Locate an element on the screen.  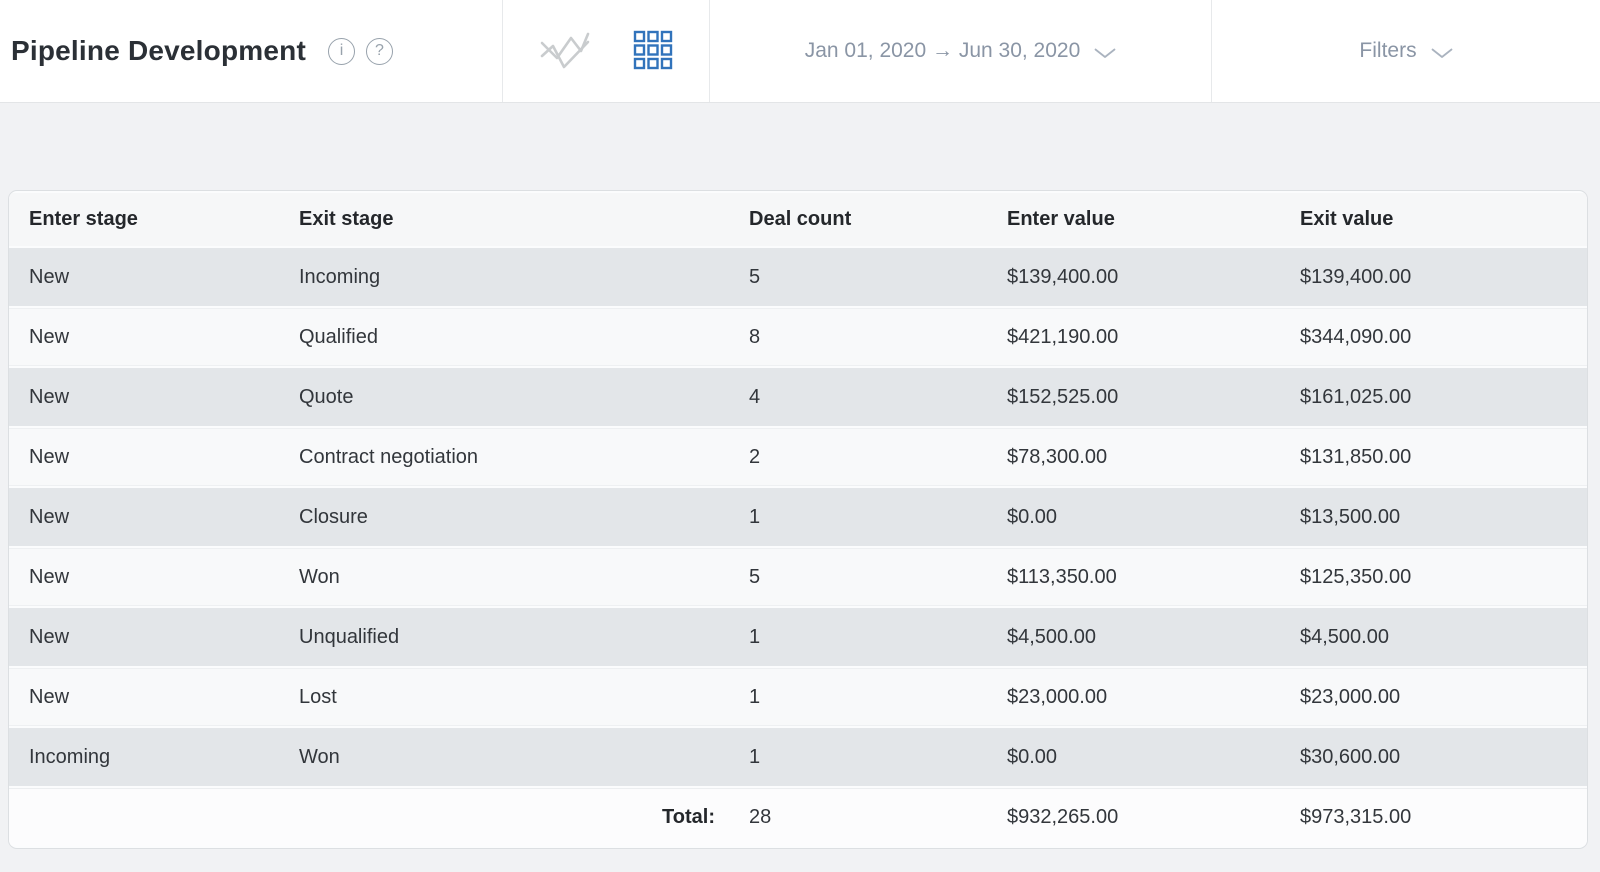
cell-exit-value: $344,090.00 is located at coordinates (1433, 337).